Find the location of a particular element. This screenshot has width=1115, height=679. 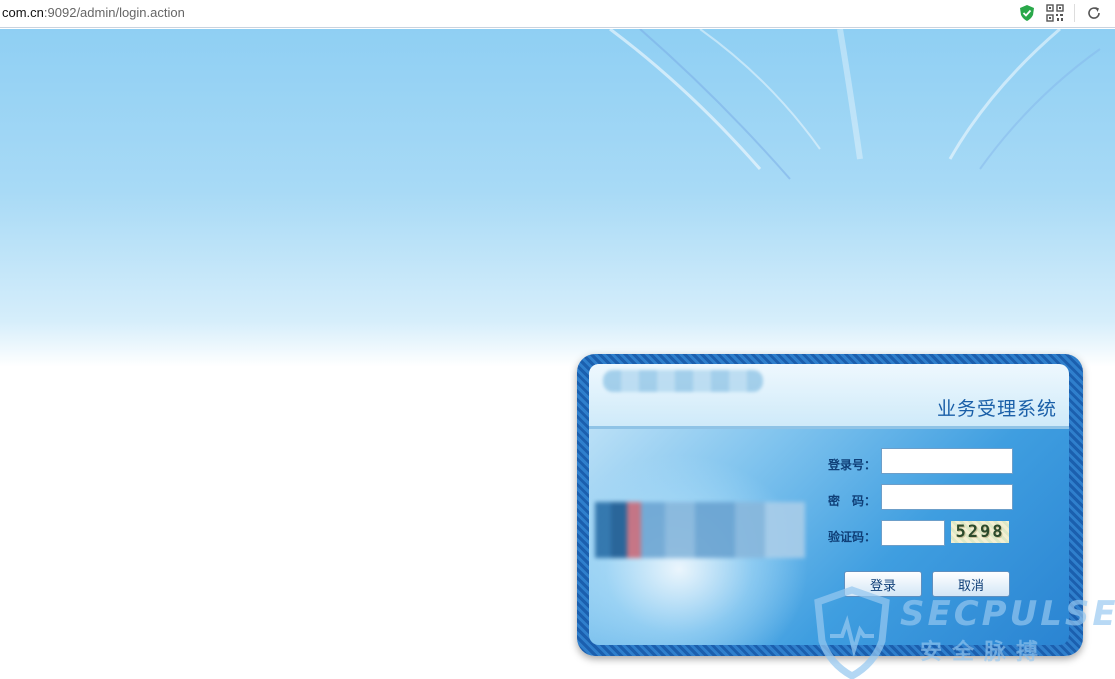

address-bar-icons is located at coordinates (1060, 13).